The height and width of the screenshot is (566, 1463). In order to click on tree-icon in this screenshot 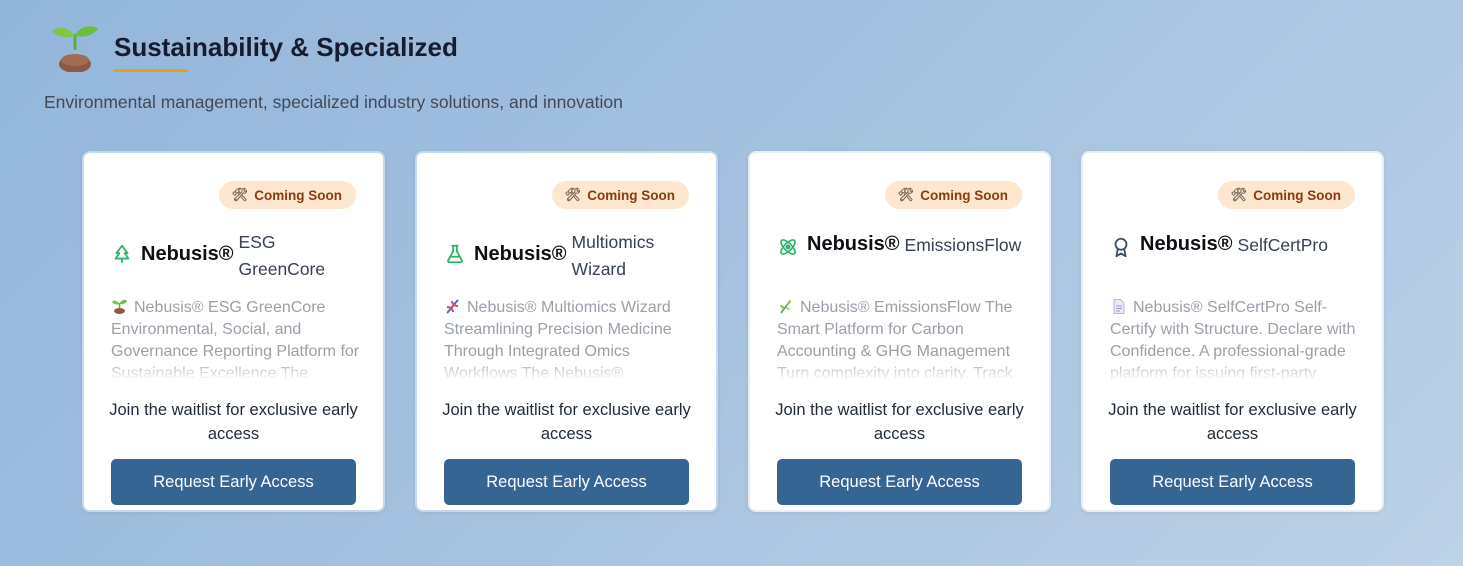, I will do `click(122, 254)`.